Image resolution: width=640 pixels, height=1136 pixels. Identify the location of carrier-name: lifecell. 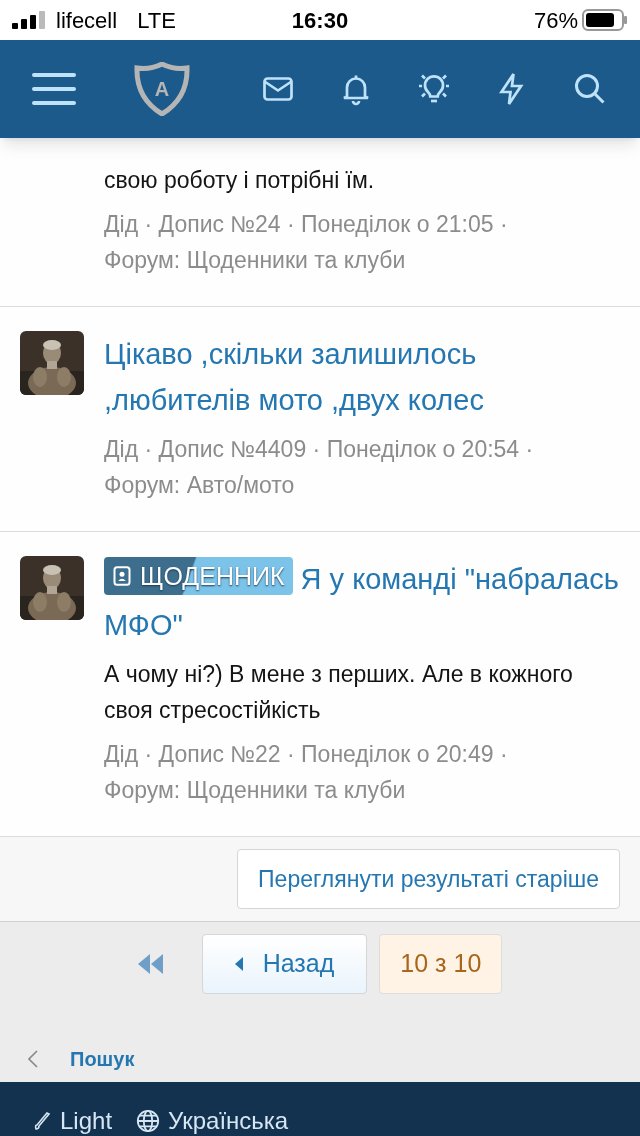
(87, 20).